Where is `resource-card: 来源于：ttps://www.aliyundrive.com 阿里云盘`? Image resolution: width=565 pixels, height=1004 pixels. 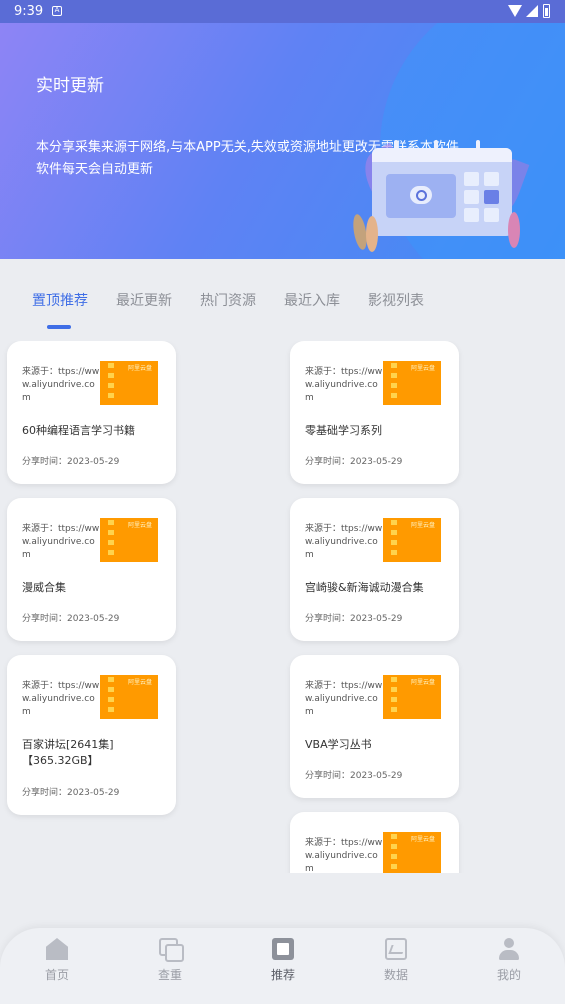 resource-card: 来源于：ttps://www.aliyundrive.com 阿里云盘 is located at coordinates (374, 842).